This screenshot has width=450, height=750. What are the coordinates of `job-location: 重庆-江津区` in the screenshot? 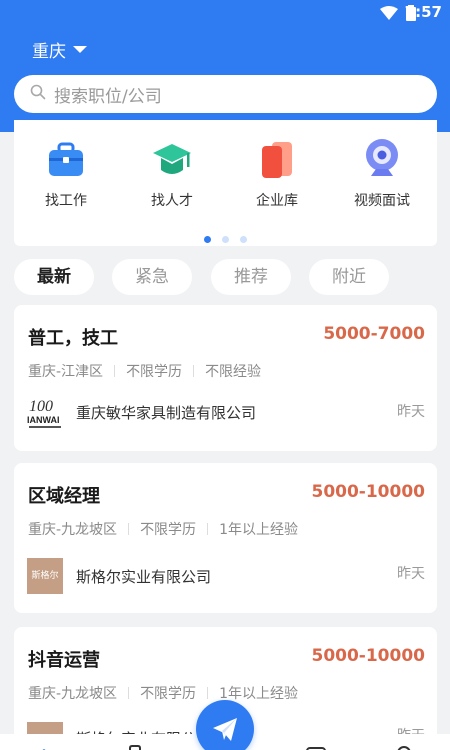 It's located at (66, 372).